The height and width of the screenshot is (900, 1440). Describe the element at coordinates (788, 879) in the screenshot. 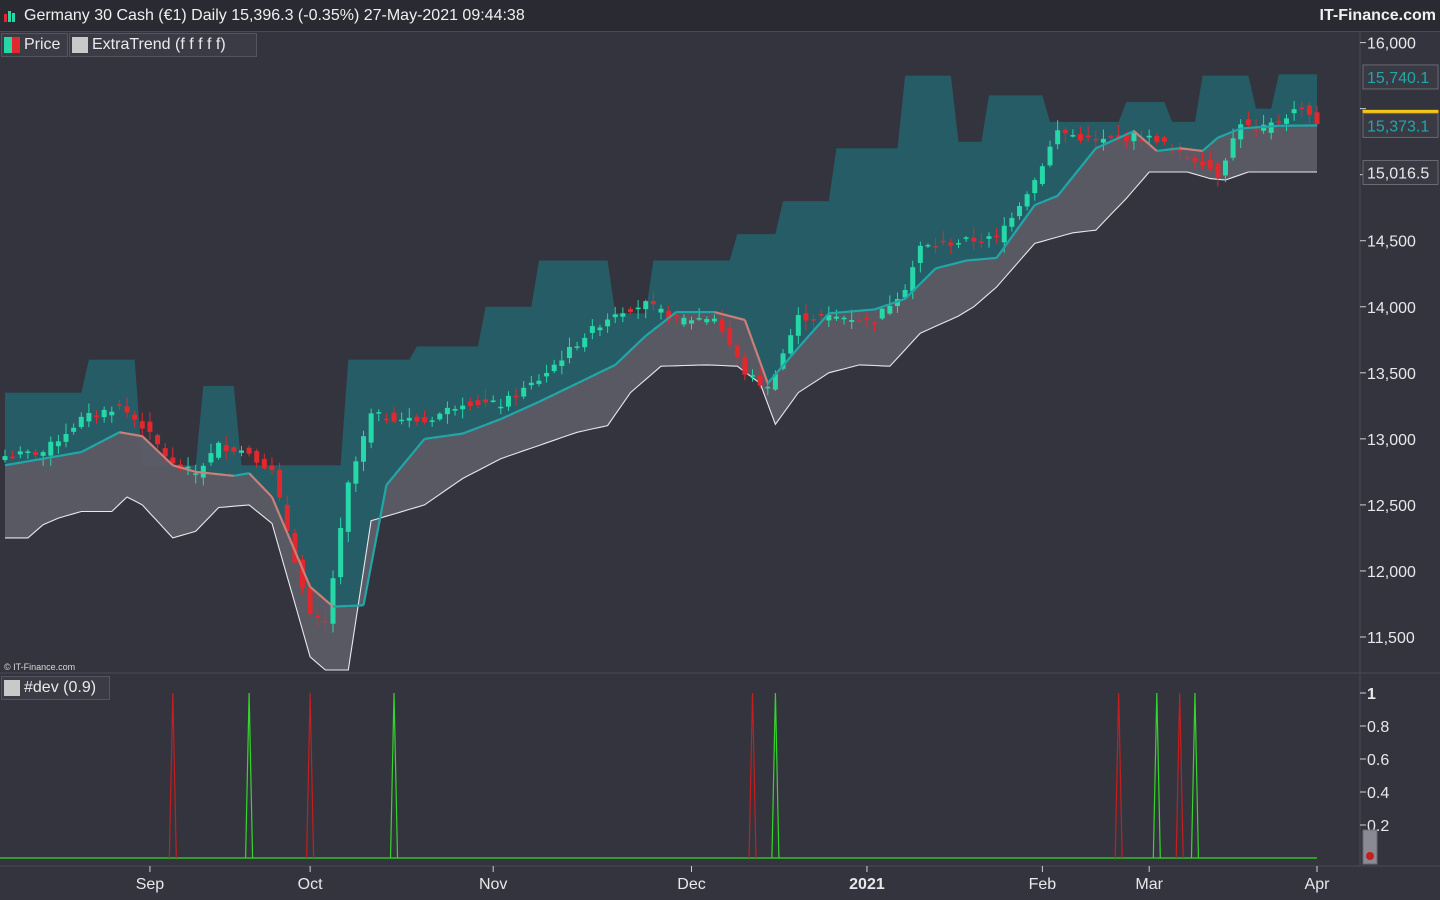

I see `time-x-axis: SepOctNovDec2021FebMarAprMayJun` at that location.